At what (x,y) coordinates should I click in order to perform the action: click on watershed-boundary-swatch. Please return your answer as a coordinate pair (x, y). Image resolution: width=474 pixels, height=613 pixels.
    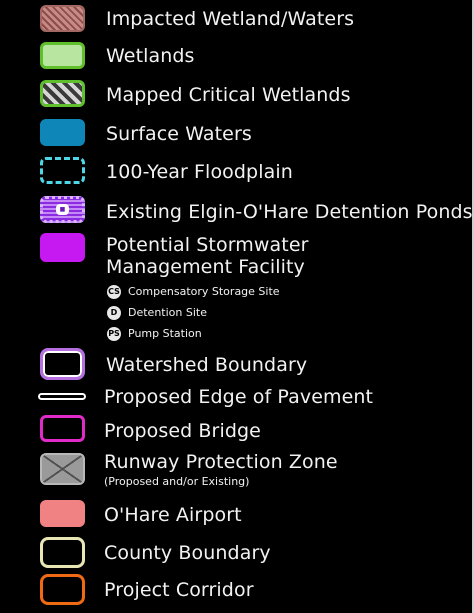
    Looking at the image, I should click on (62, 364).